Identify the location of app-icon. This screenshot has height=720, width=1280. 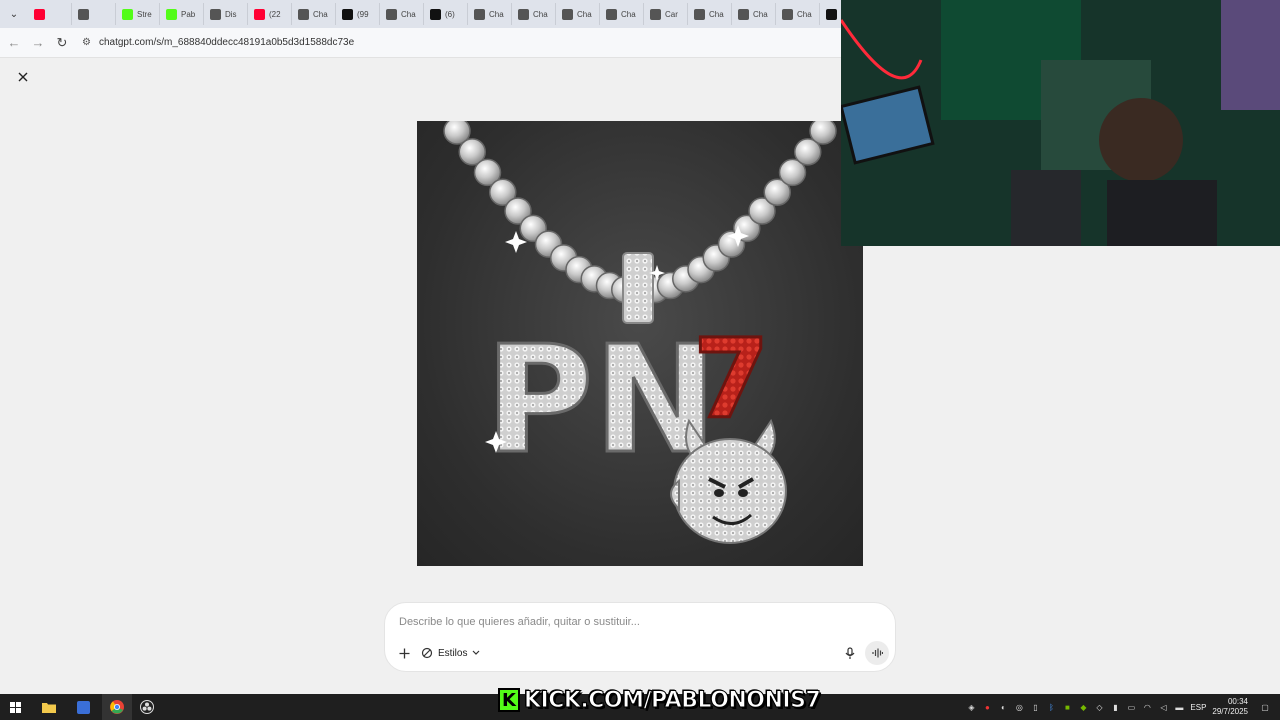
(83, 707).